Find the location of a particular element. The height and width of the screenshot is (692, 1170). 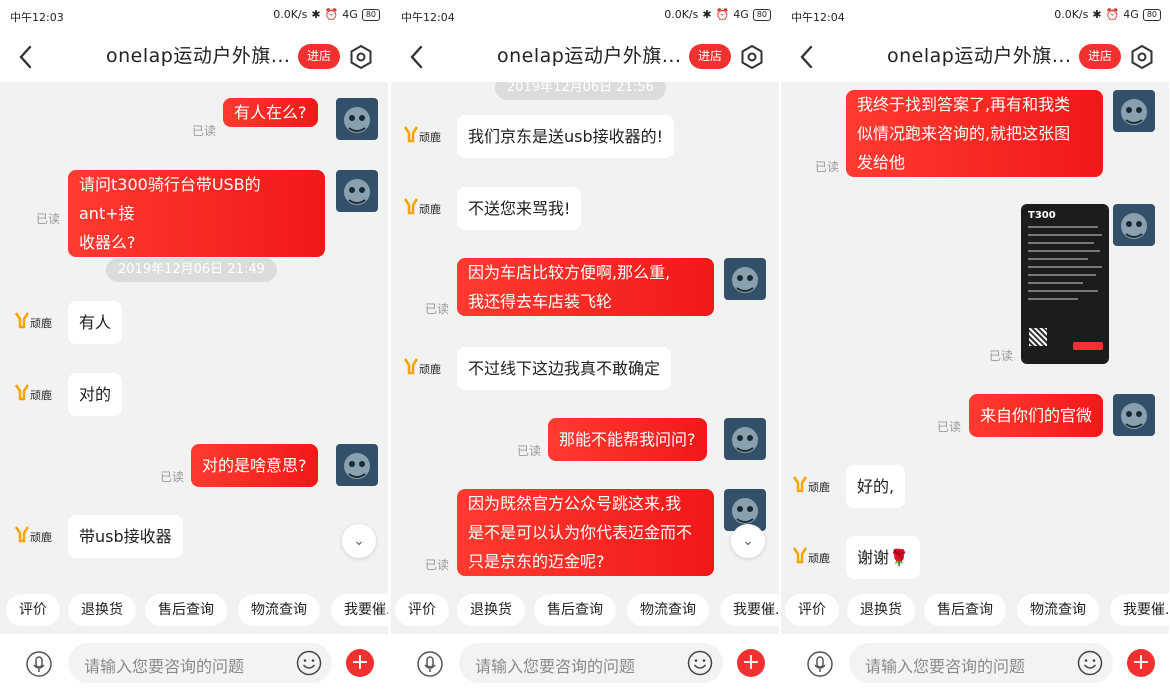

message-bubble: 因为既然官方公众号跳这来,我 是不是可以认为你代表迈金而不 只是京东的迈金呢? is located at coordinates (585, 532).